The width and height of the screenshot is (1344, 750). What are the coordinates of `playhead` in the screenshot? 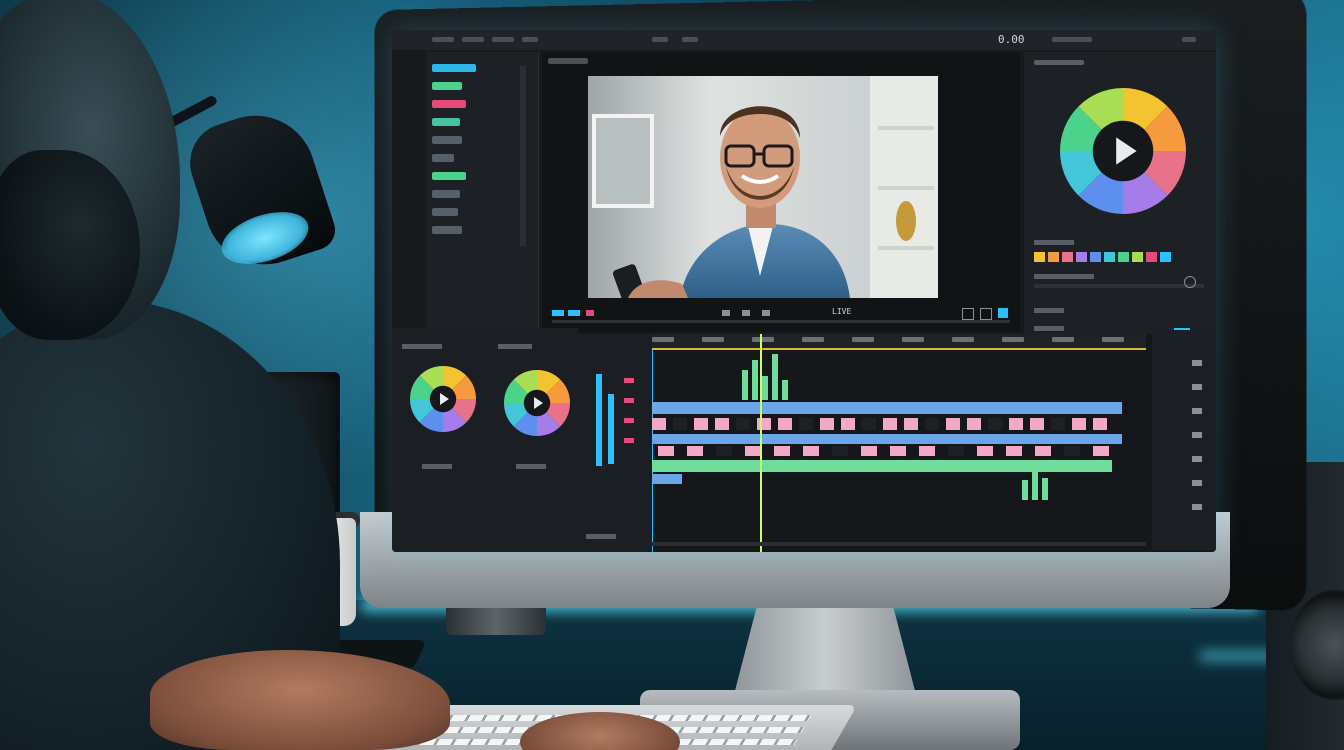 It's located at (761, 443).